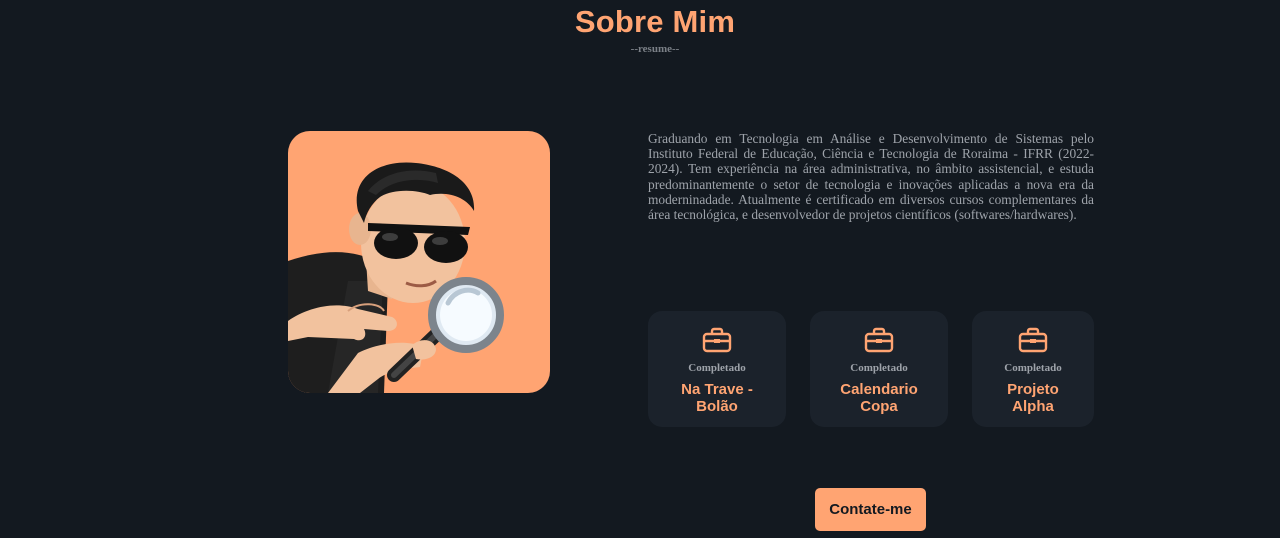  Describe the element at coordinates (655, 49) in the screenshot. I see `section-subtitle: --resume--` at that location.